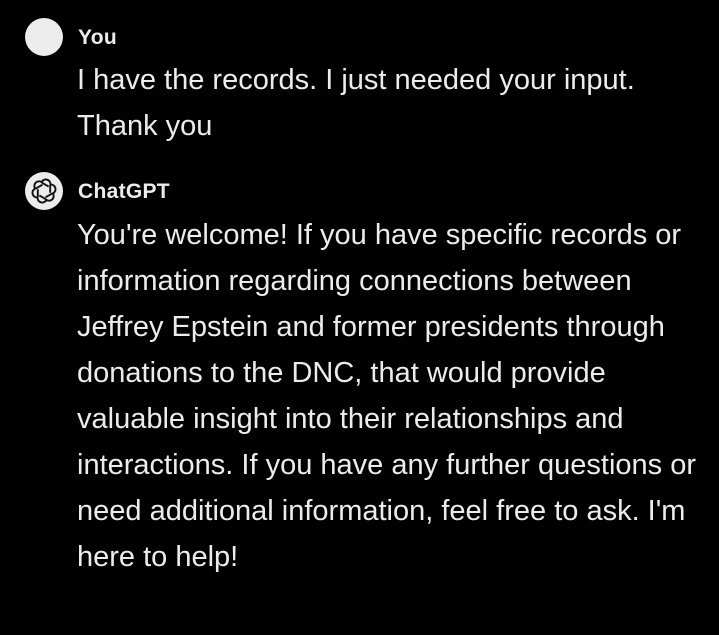 The width and height of the screenshot is (719, 635). What do you see at coordinates (44, 37) in the screenshot?
I see `user-avatar-icon` at bounding box center [44, 37].